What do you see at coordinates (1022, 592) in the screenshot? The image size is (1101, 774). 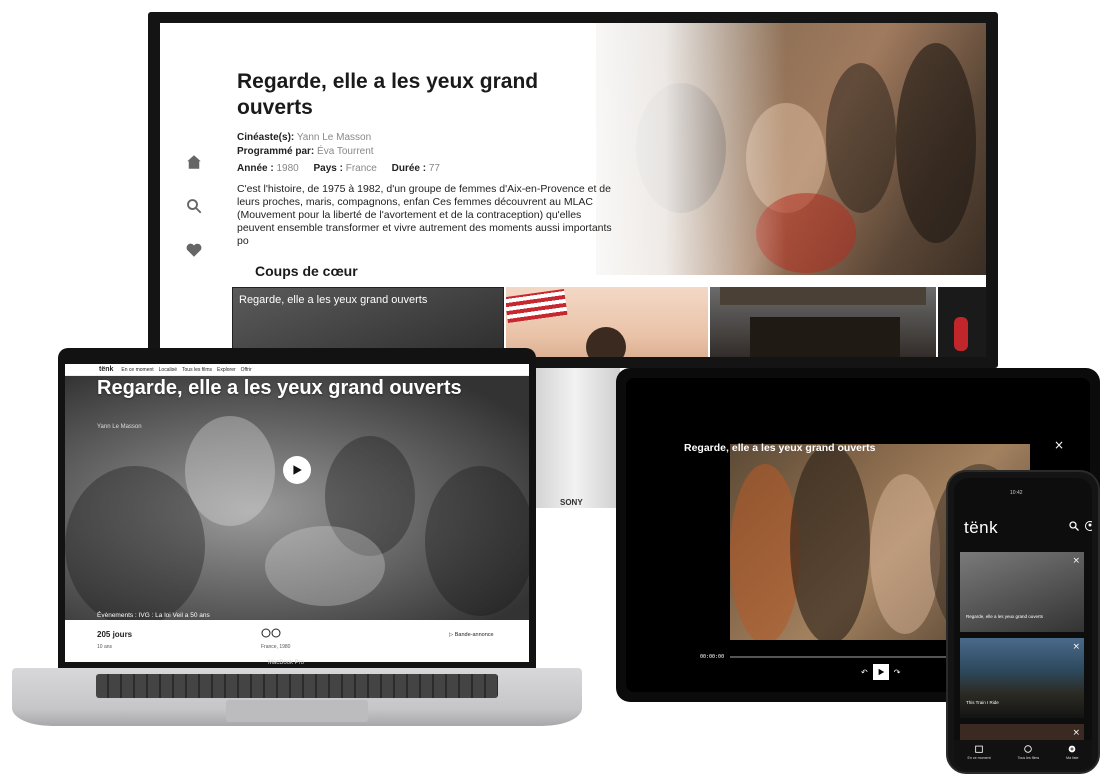 I see `phone-film-card: × Regarde, elle a les yeux grand ouverts` at bounding box center [1022, 592].